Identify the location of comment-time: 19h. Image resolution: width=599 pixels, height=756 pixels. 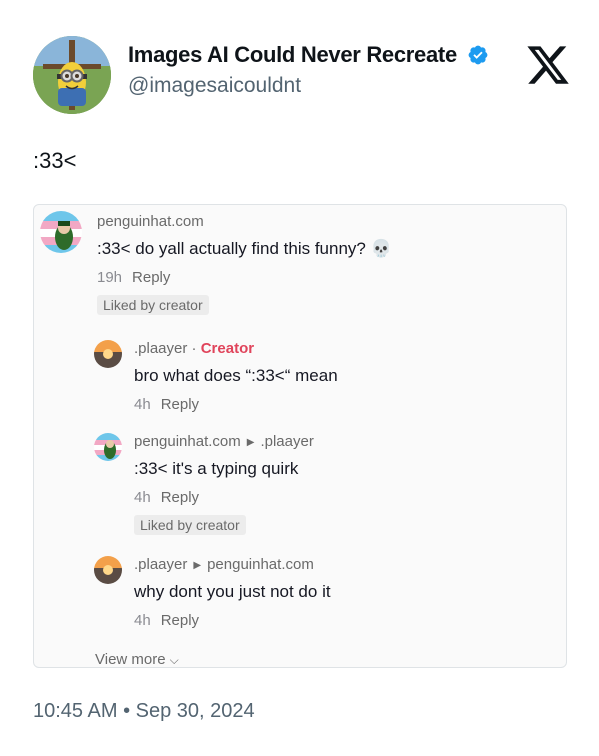
(110, 277).